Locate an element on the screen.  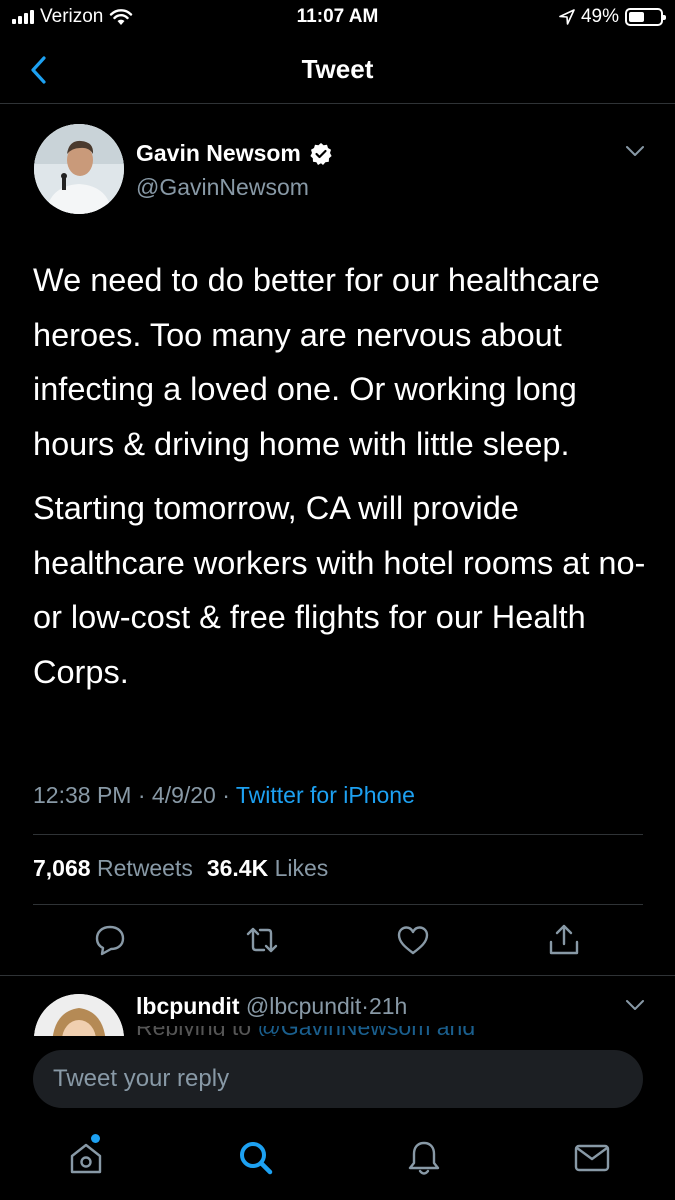
tweet-date: 4/9/20 is located at coordinates (183, 795).